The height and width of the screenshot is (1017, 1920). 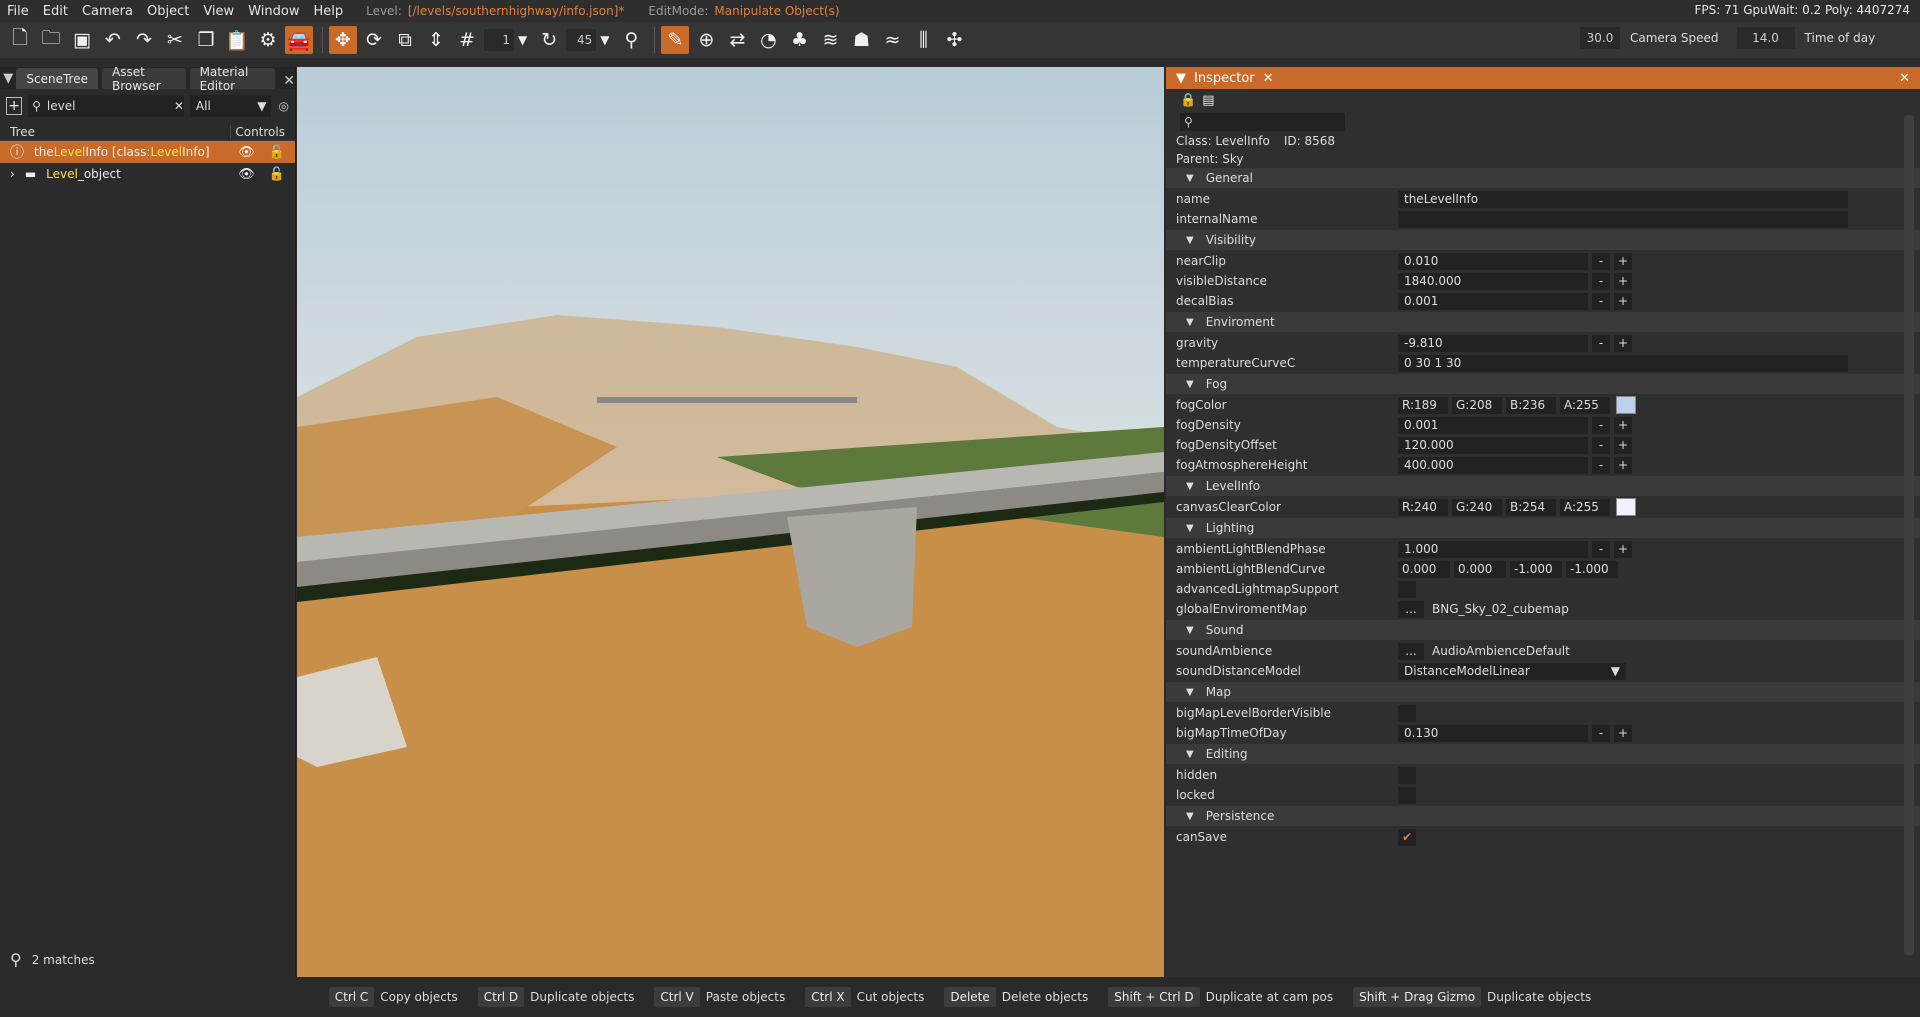 I want to click on world-local-icon: ⇕, so click(x=436, y=40).